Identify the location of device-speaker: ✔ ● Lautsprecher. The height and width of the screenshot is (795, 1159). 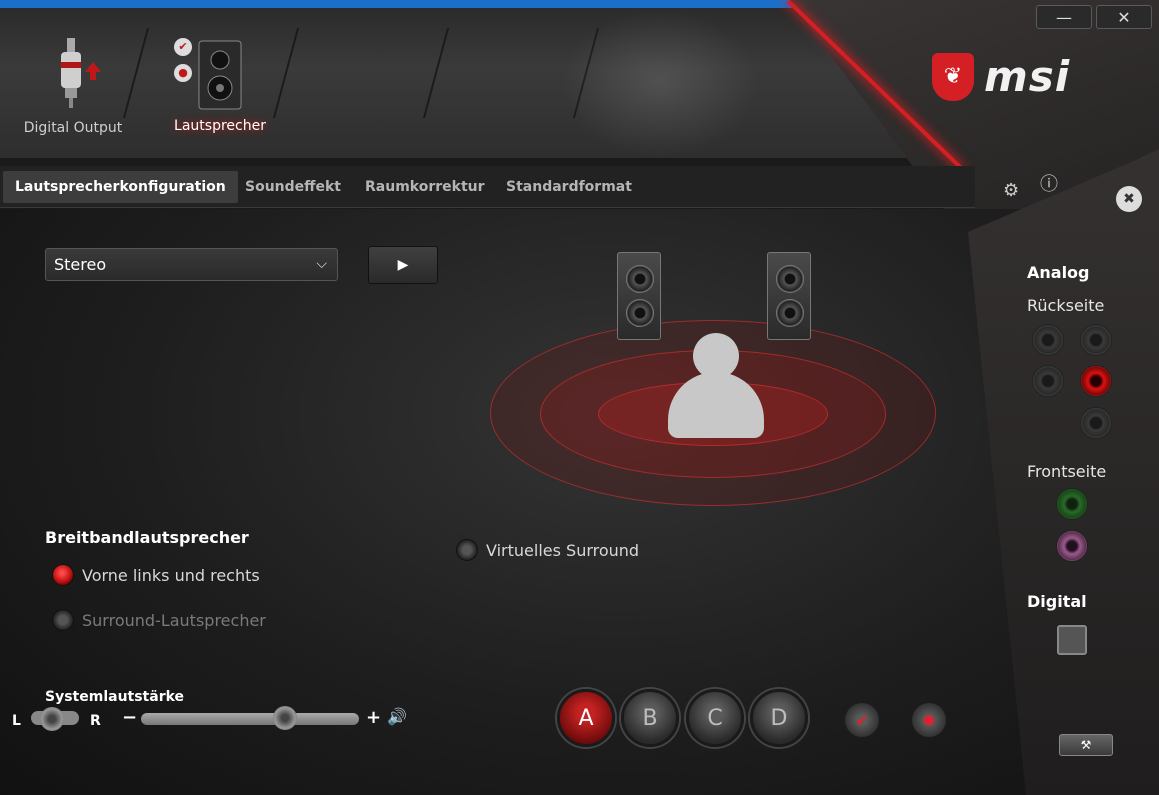
(220, 86).